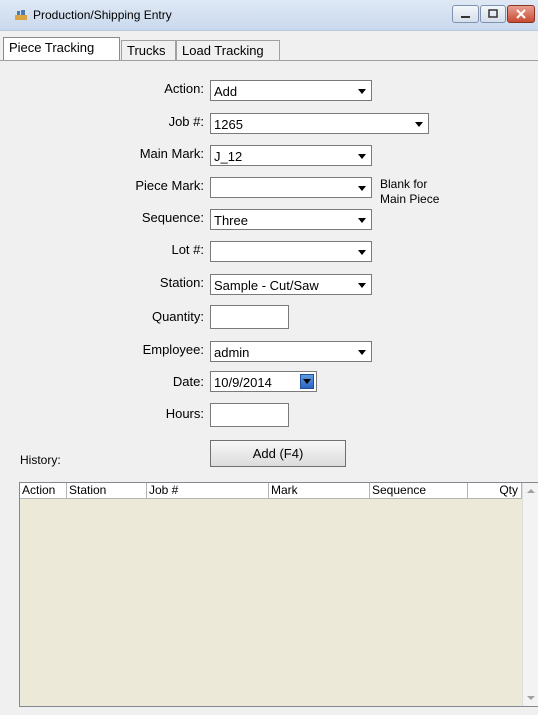 The image size is (538, 715). Describe the element at coordinates (291, 351) in the screenshot. I see `employee-select: admin` at that location.